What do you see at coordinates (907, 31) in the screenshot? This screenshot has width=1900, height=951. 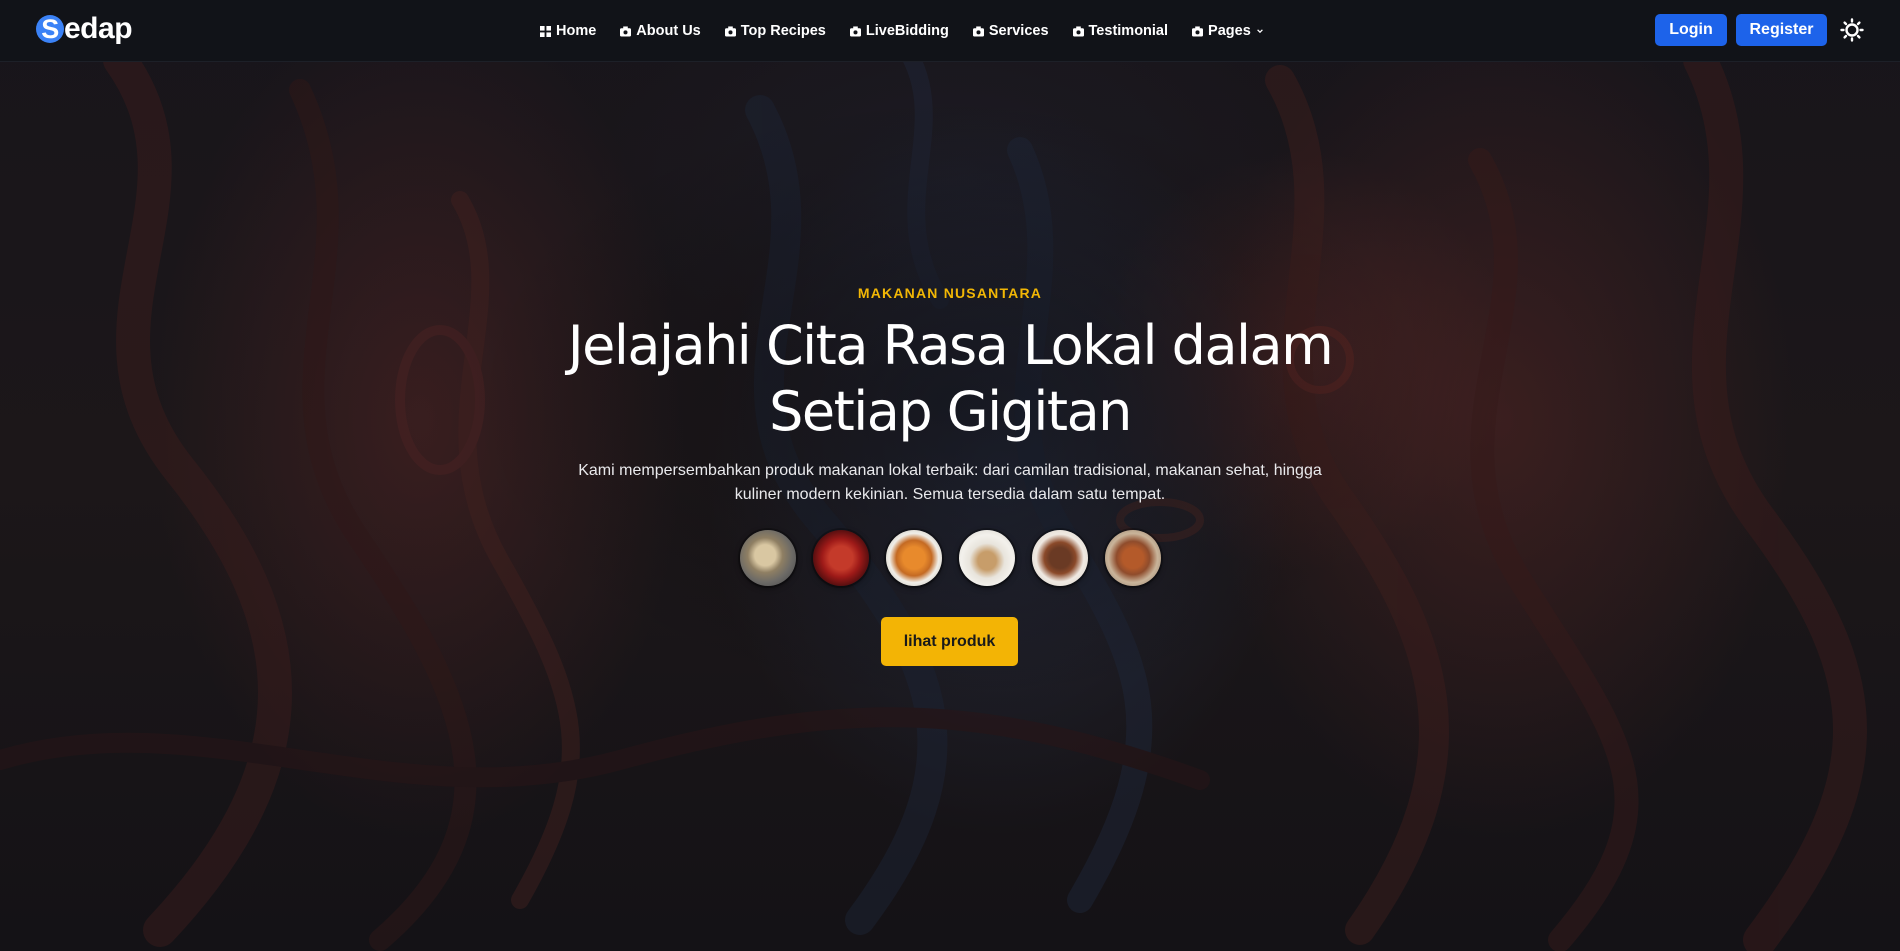 I see `nav-item-label: LiveBidding` at bounding box center [907, 31].